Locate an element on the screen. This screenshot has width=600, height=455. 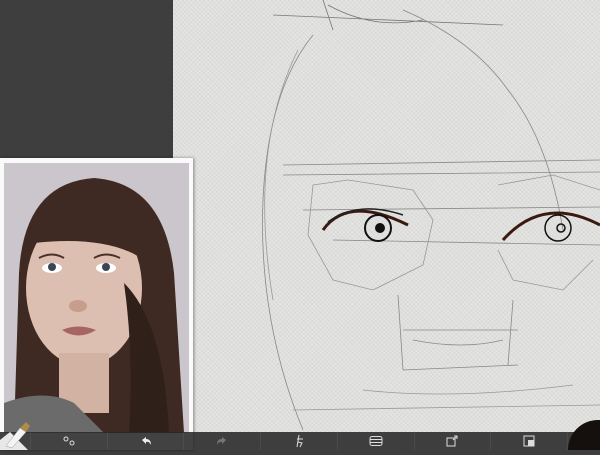
settings-button is located at coordinates (69, 441).